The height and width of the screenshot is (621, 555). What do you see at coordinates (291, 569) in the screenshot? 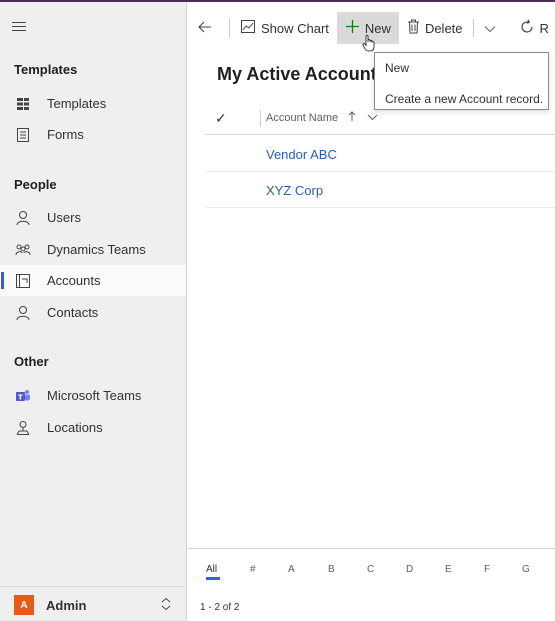
I see `filter-letter: A` at bounding box center [291, 569].